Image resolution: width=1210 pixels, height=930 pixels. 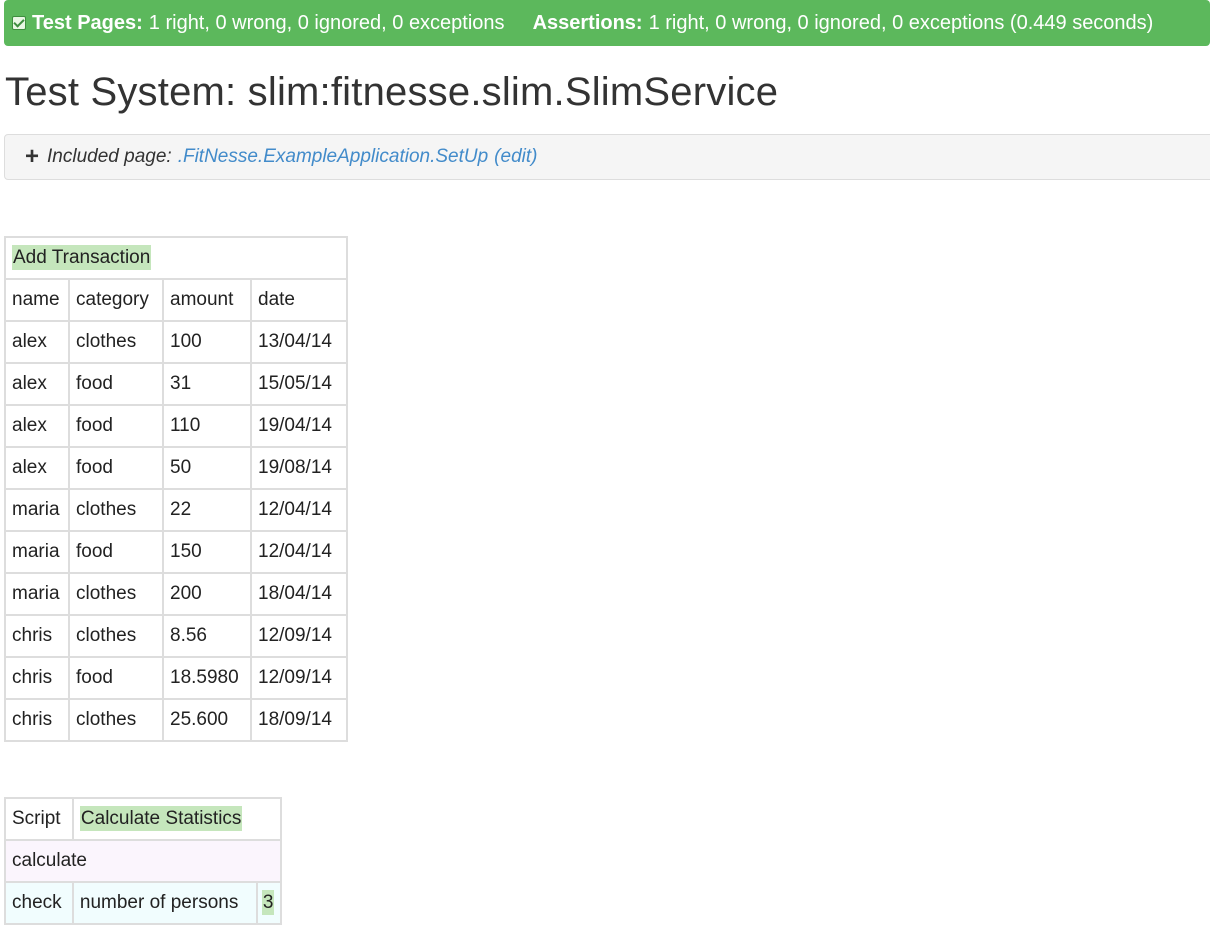 What do you see at coordinates (161, 818) in the screenshot?
I see `script-name: Calculate Statistics` at bounding box center [161, 818].